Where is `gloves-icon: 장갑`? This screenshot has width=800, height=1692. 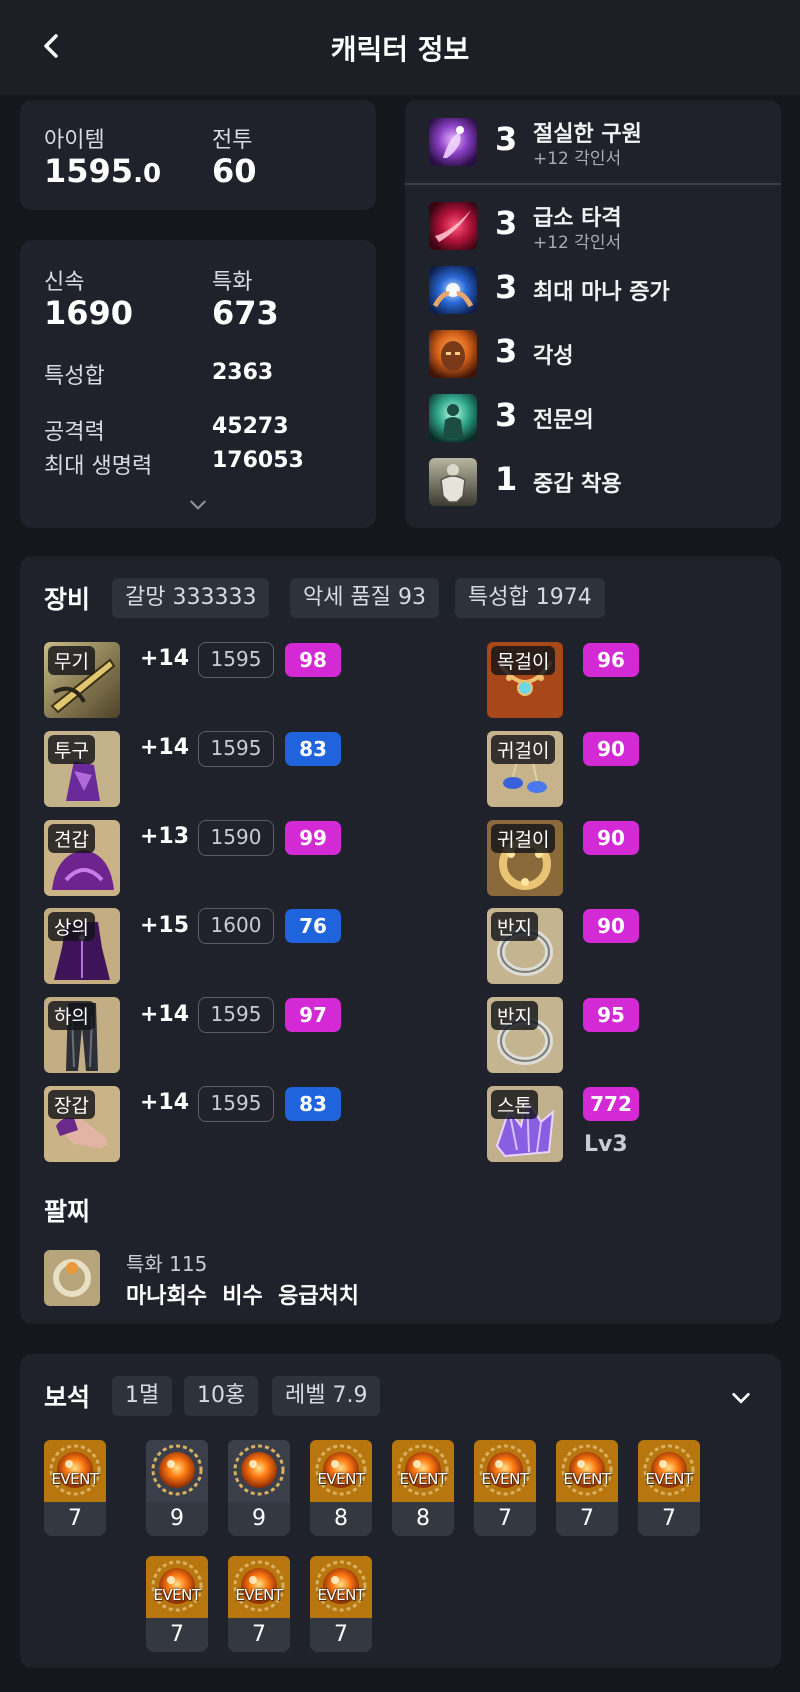
gloves-icon: 장갑 is located at coordinates (82, 1124).